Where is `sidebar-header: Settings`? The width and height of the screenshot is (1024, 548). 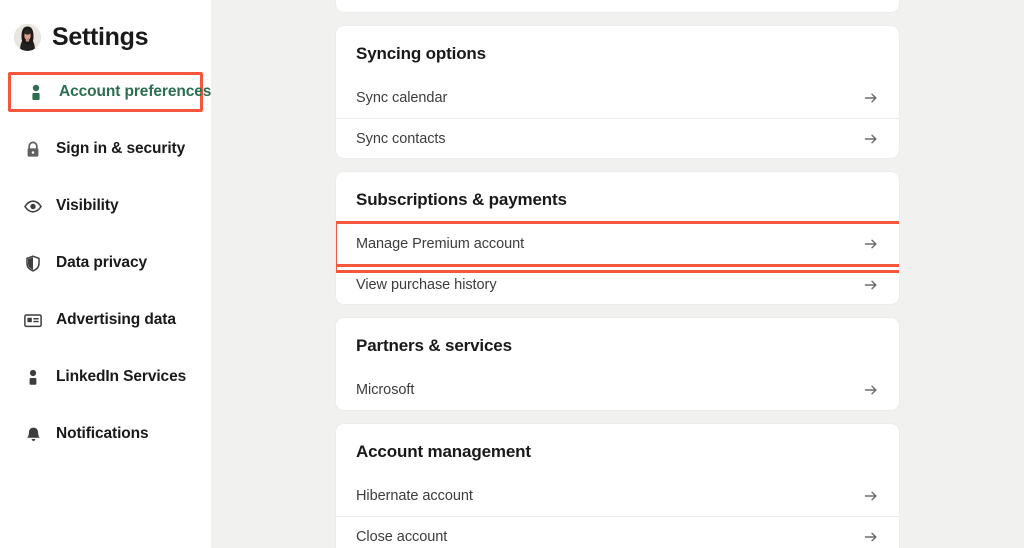 sidebar-header: Settings is located at coordinates (105, 28).